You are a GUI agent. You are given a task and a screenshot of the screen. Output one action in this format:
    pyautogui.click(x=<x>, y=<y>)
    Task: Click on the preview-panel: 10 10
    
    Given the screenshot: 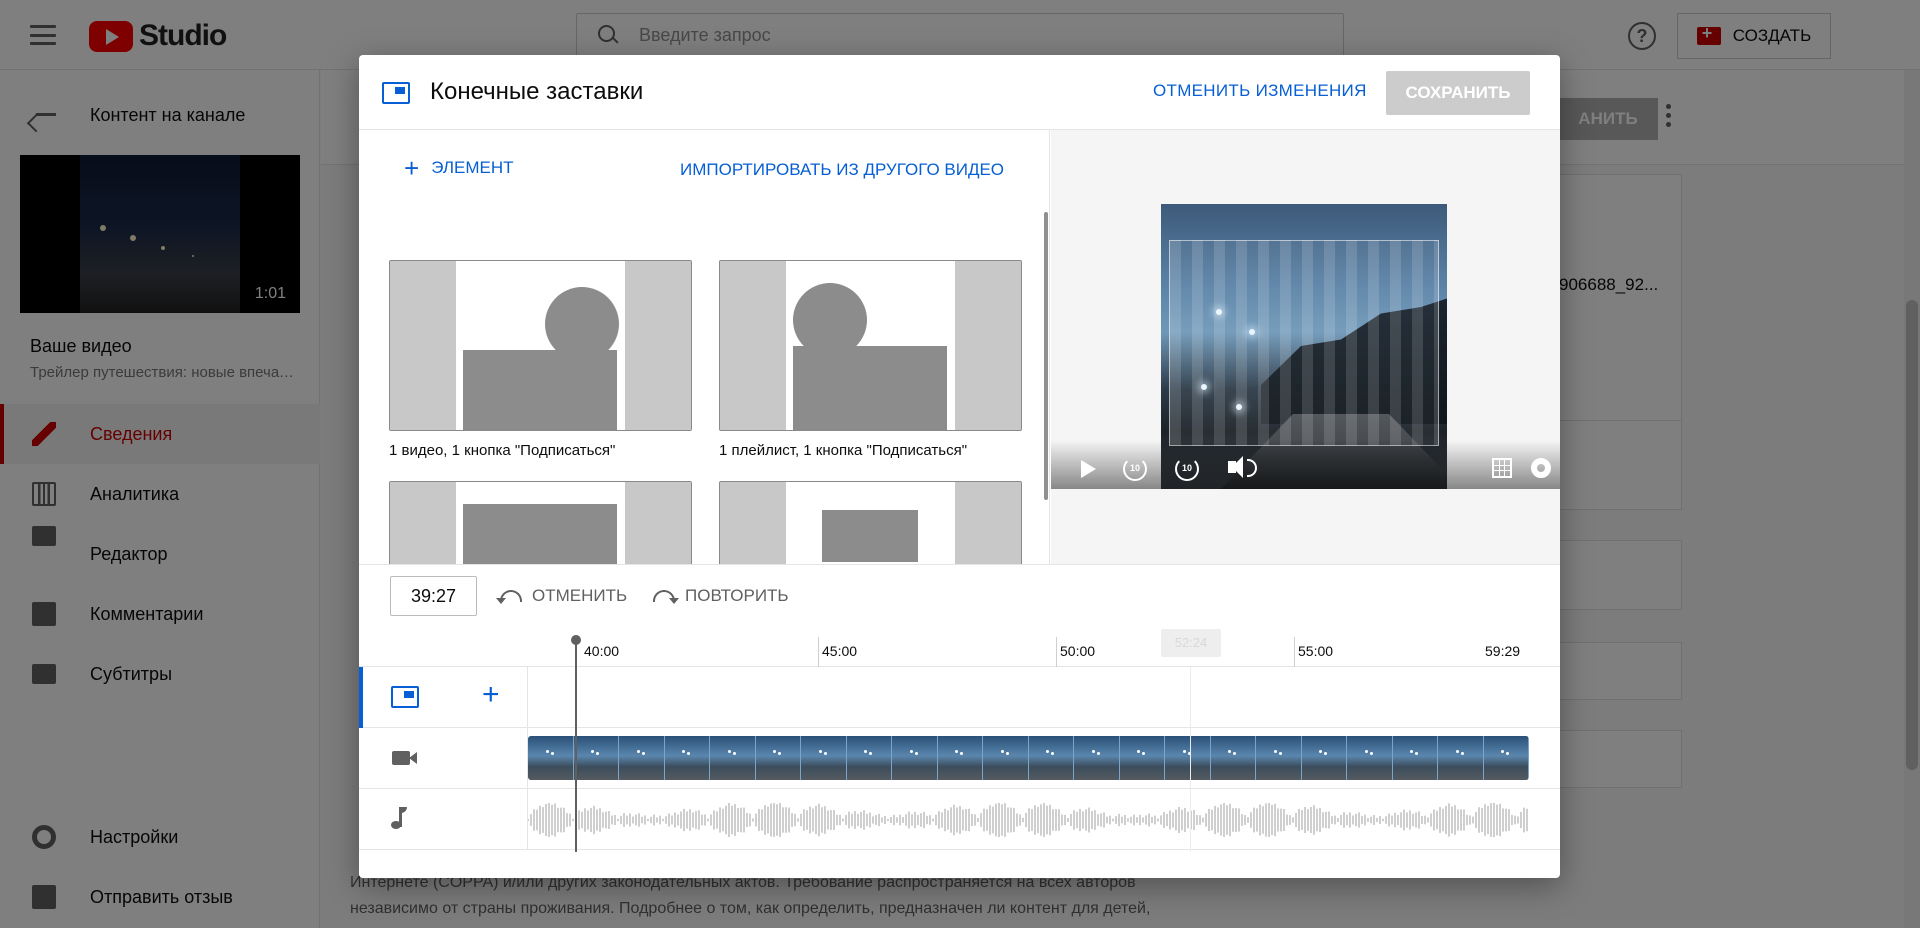 What is the action you would take?
    pyautogui.click(x=1305, y=347)
    